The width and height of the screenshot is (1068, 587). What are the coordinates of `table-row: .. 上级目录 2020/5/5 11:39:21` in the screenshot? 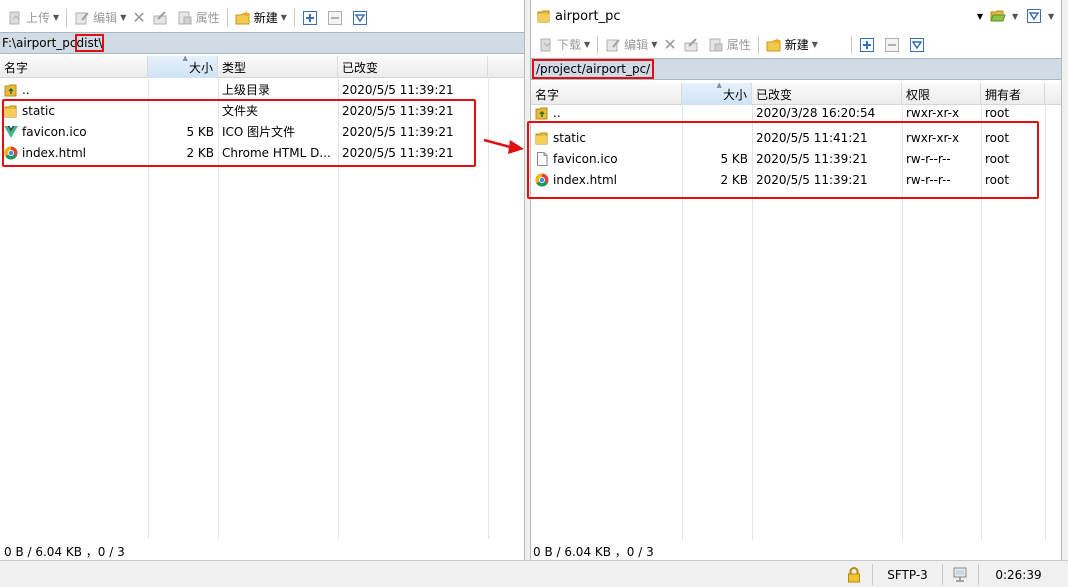 It's located at (262, 89).